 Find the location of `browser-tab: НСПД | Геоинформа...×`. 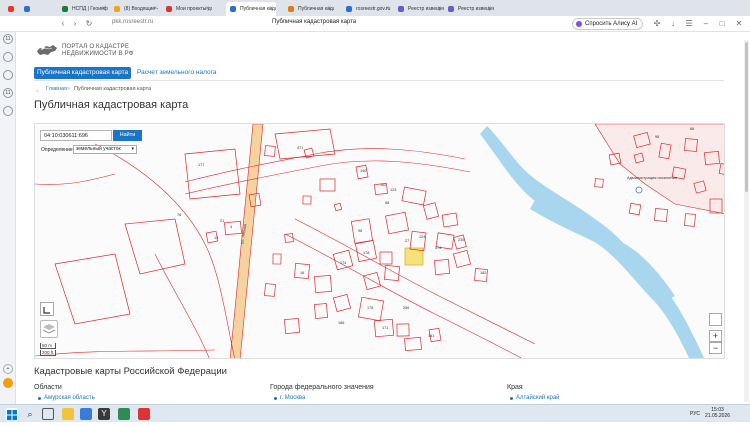

browser-tab: НСПД | Геоинформа...× is located at coordinates (83, 9).